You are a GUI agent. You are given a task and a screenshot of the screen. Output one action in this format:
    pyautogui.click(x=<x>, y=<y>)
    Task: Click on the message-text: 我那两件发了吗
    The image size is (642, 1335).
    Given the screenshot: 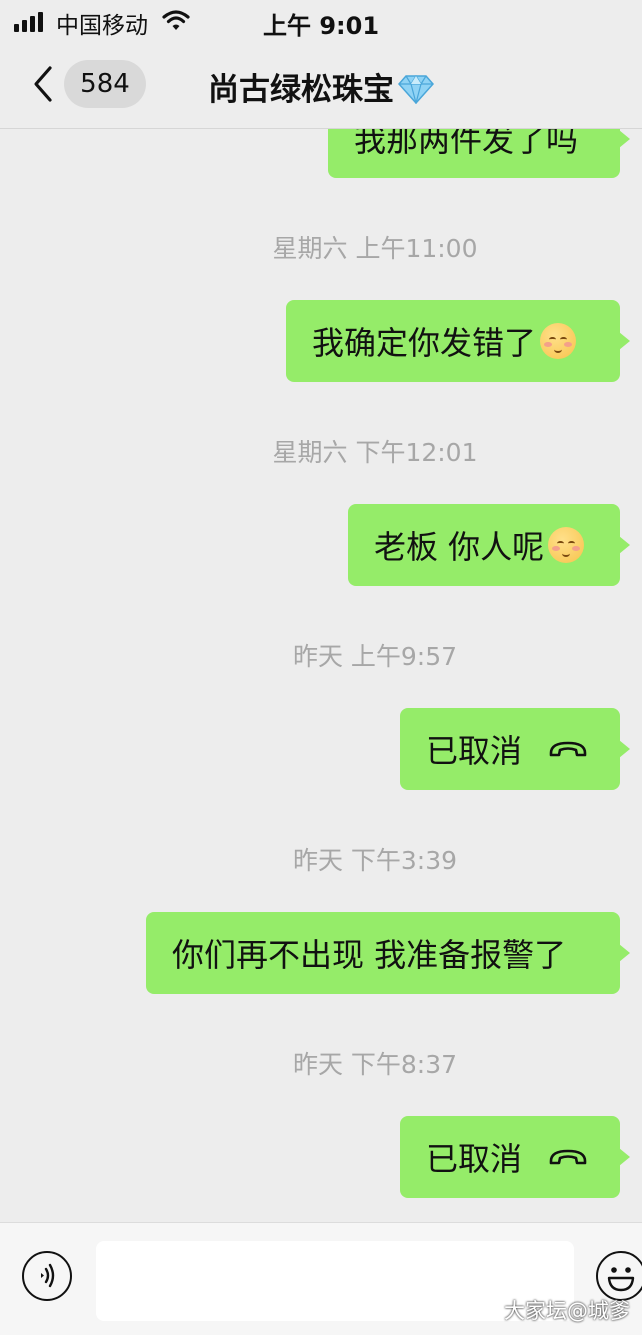 What is the action you would take?
    pyautogui.click(x=466, y=143)
    